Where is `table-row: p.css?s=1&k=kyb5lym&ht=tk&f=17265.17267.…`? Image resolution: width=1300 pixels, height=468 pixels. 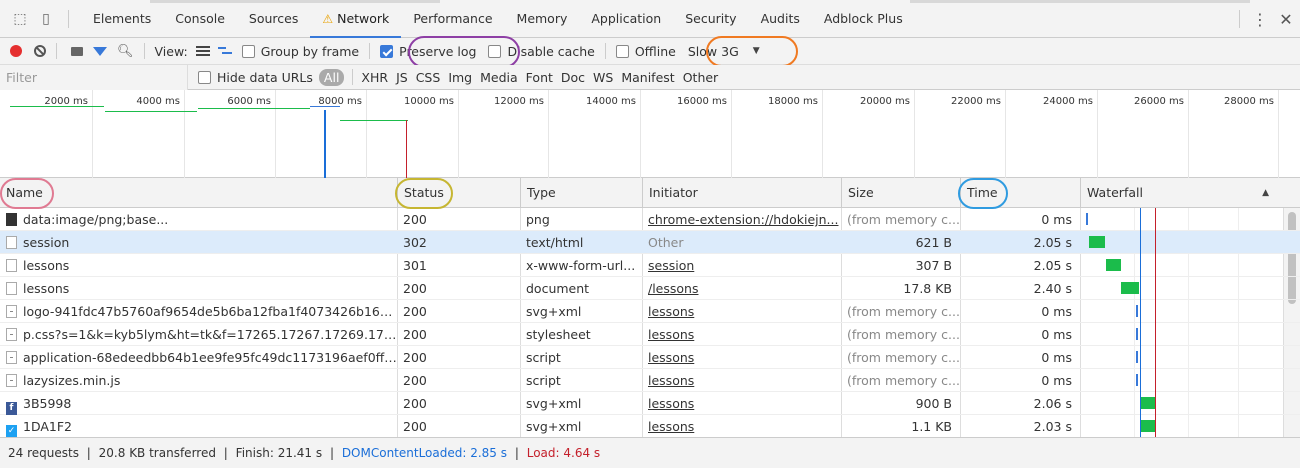 table-row: p.css?s=1&k=kyb5lym&ht=tk&f=17265.17267.… is located at coordinates (650, 334).